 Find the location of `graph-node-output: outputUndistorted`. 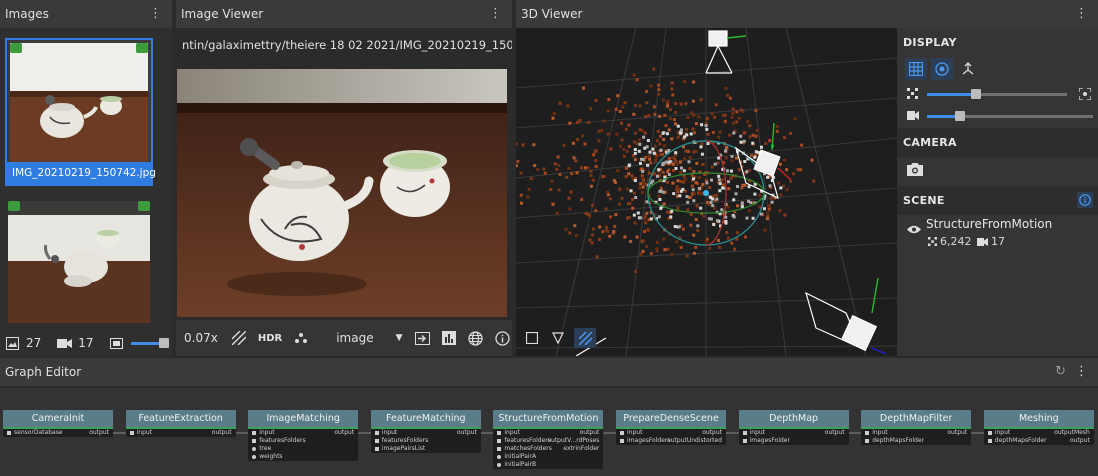

graph-node-output: outputUndistorted is located at coordinates (694, 441).